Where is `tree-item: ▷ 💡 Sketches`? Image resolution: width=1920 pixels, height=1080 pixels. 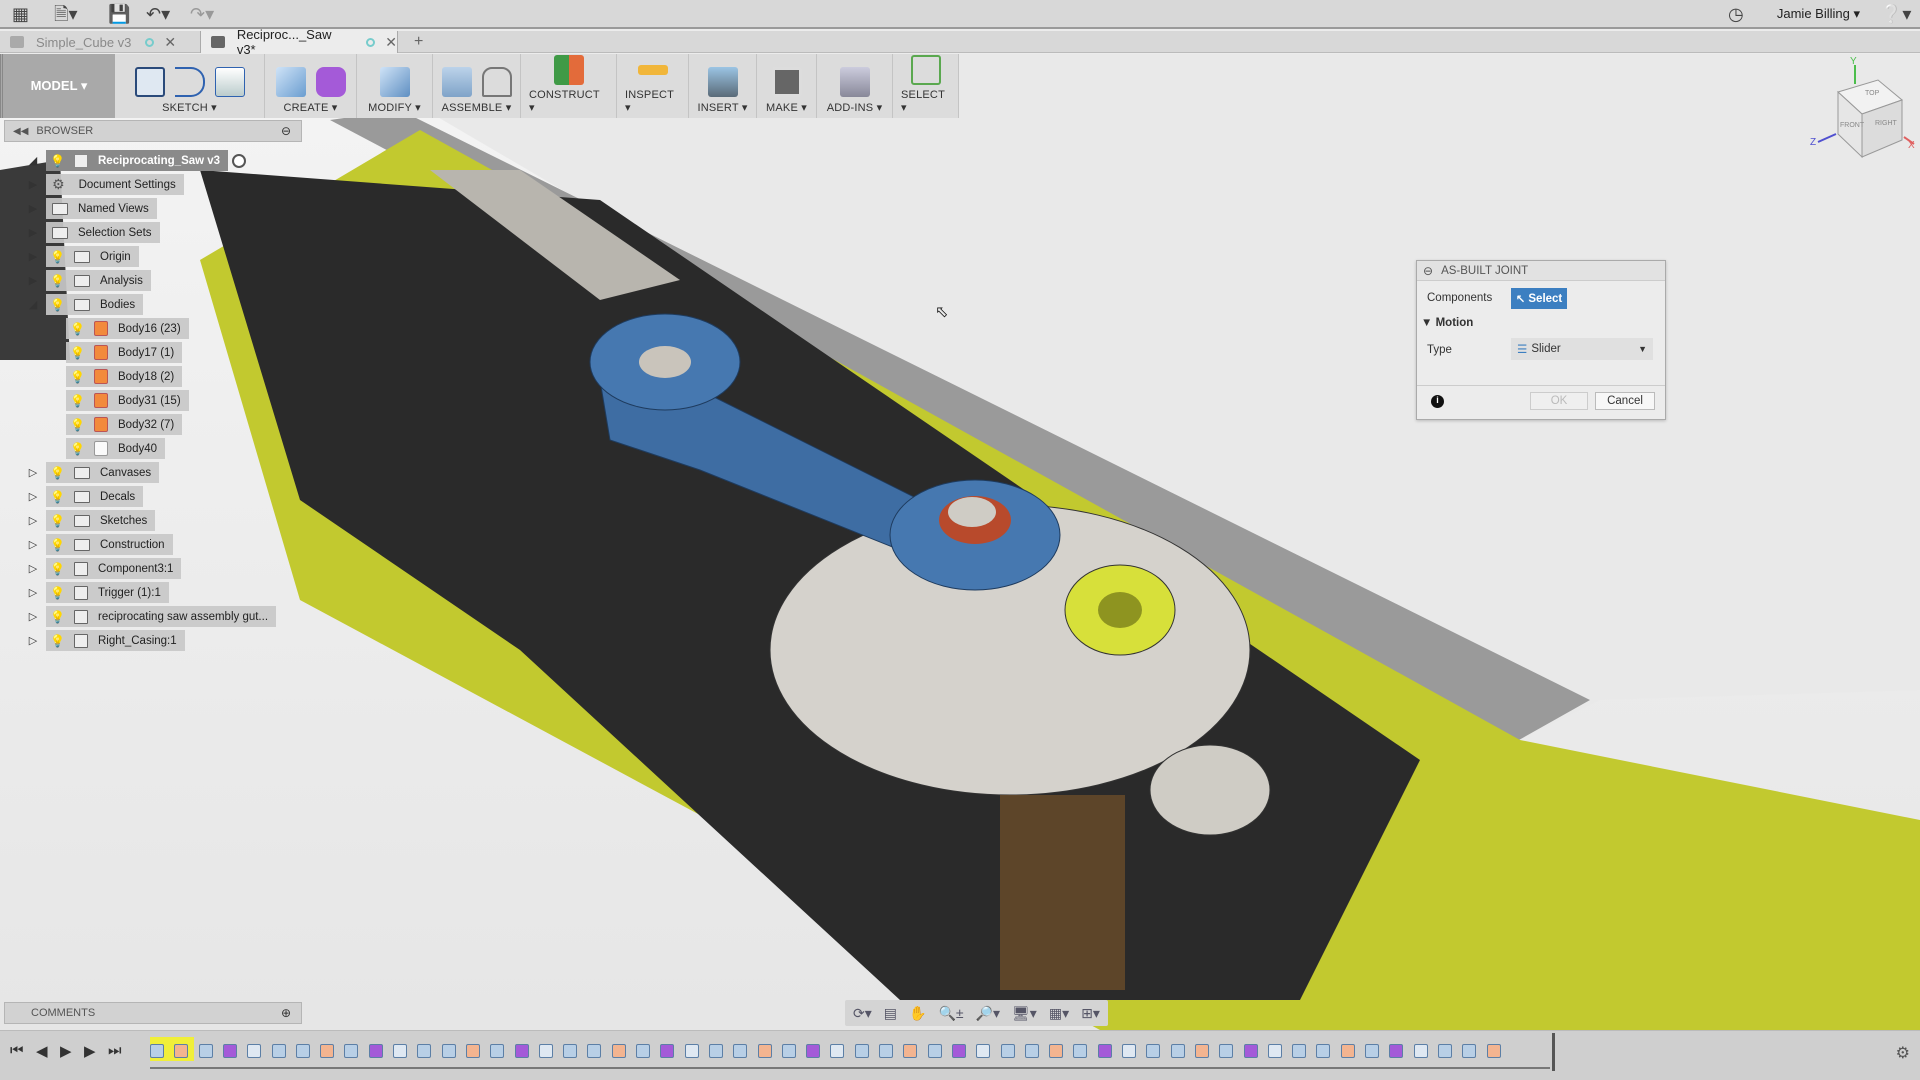 tree-item: ▷ 💡 Sketches is located at coordinates (91, 520).